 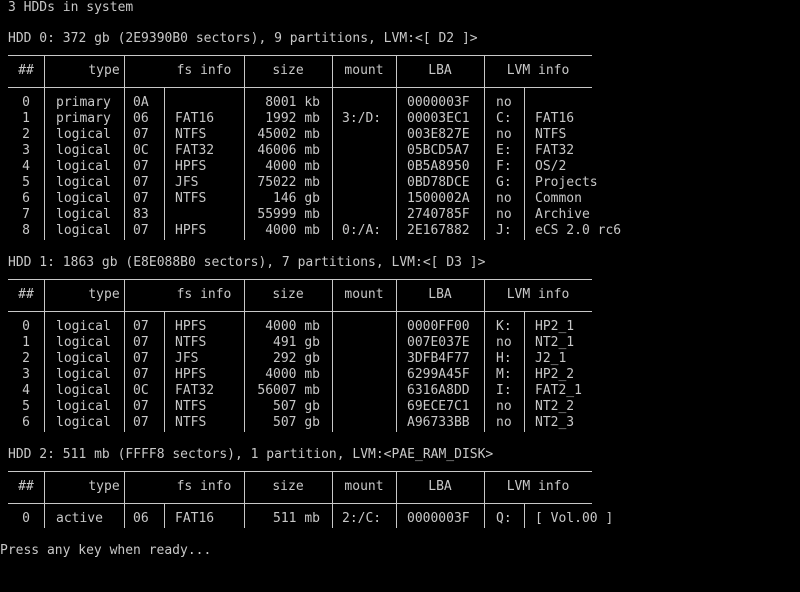 What do you see at coordinates (26, 230) in the screenshot?
I see `partition-num-cell: 8` at bounding box center [26, 230].